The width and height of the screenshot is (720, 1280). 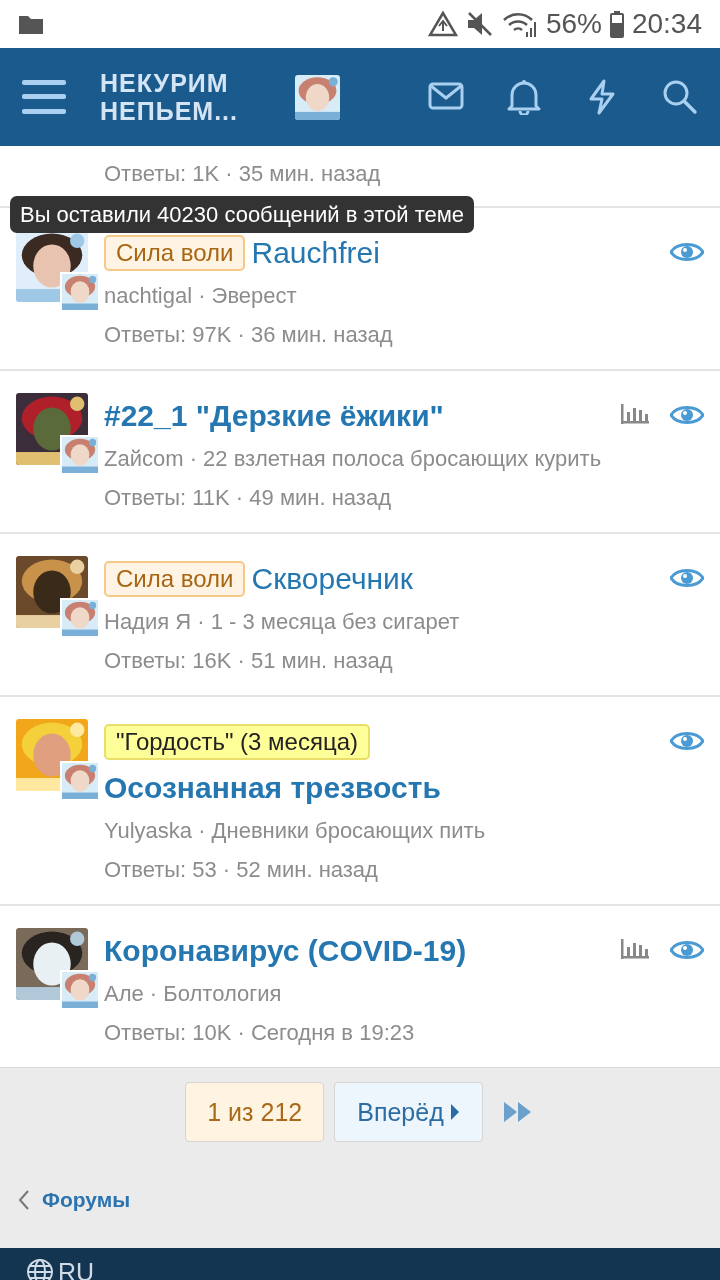 What do you see at coordinates (680, 97) in the screenshot?
I see `search-icon` at bounding box center [680, 97].